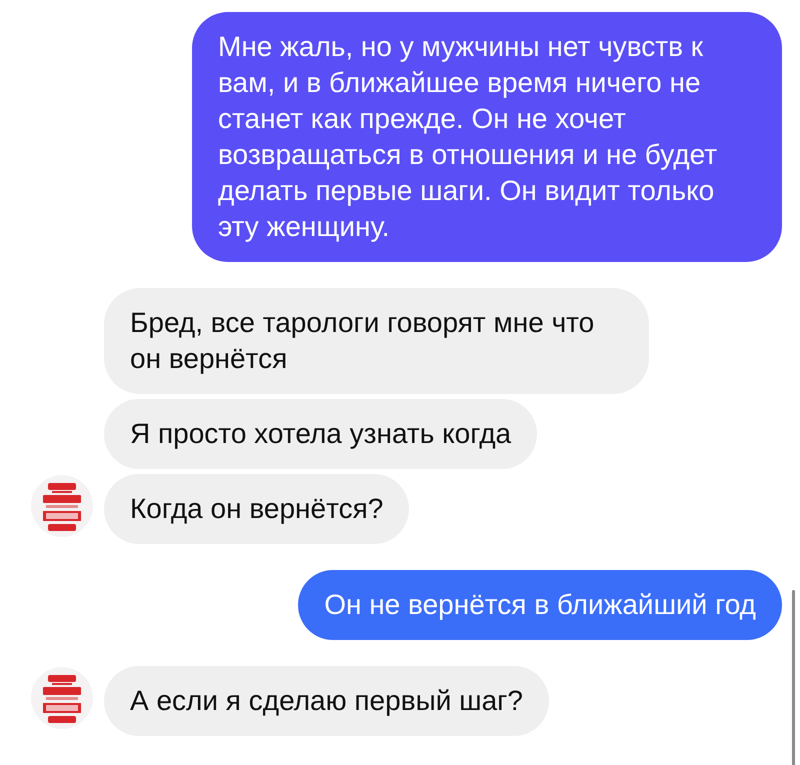 The width and height of the screenshot is (800, 765). What do you see at coordinates (376, 341) in the screenshot?
I see `received-message: Бред, все тарологи говорят мне что он вернётся` at bounding box center [376, 341].